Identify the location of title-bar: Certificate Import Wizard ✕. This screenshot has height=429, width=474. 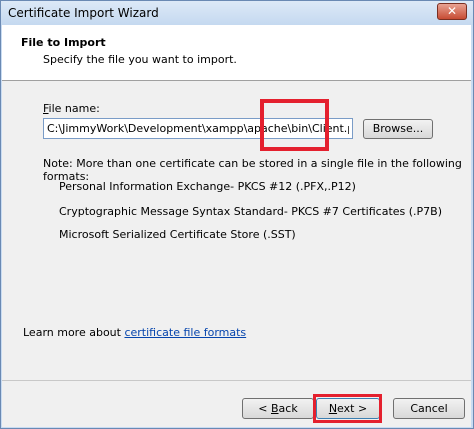
(237, 13).